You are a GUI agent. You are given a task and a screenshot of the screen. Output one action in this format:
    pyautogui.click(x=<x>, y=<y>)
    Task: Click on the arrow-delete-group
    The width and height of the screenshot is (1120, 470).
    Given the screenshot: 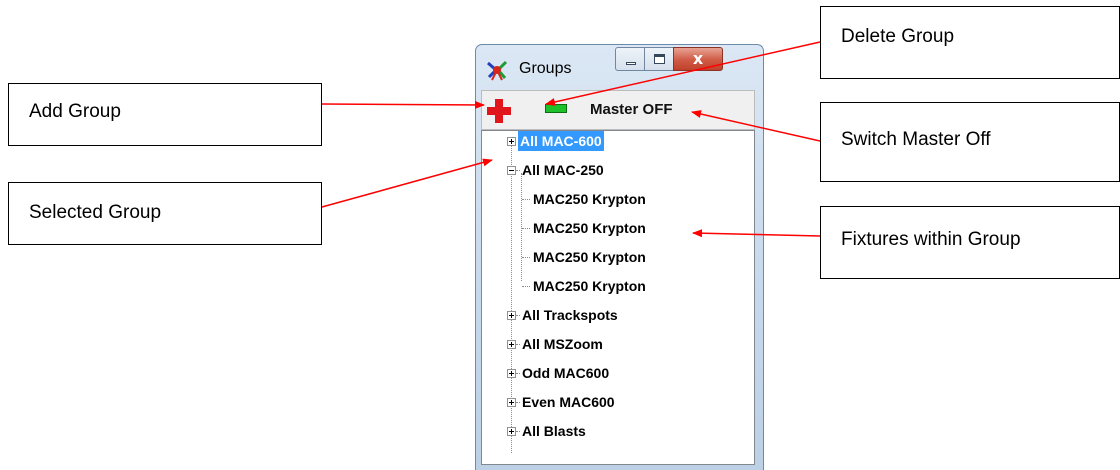 What is the action you would take?
    pyautogui.click(x=683, y=73)
    